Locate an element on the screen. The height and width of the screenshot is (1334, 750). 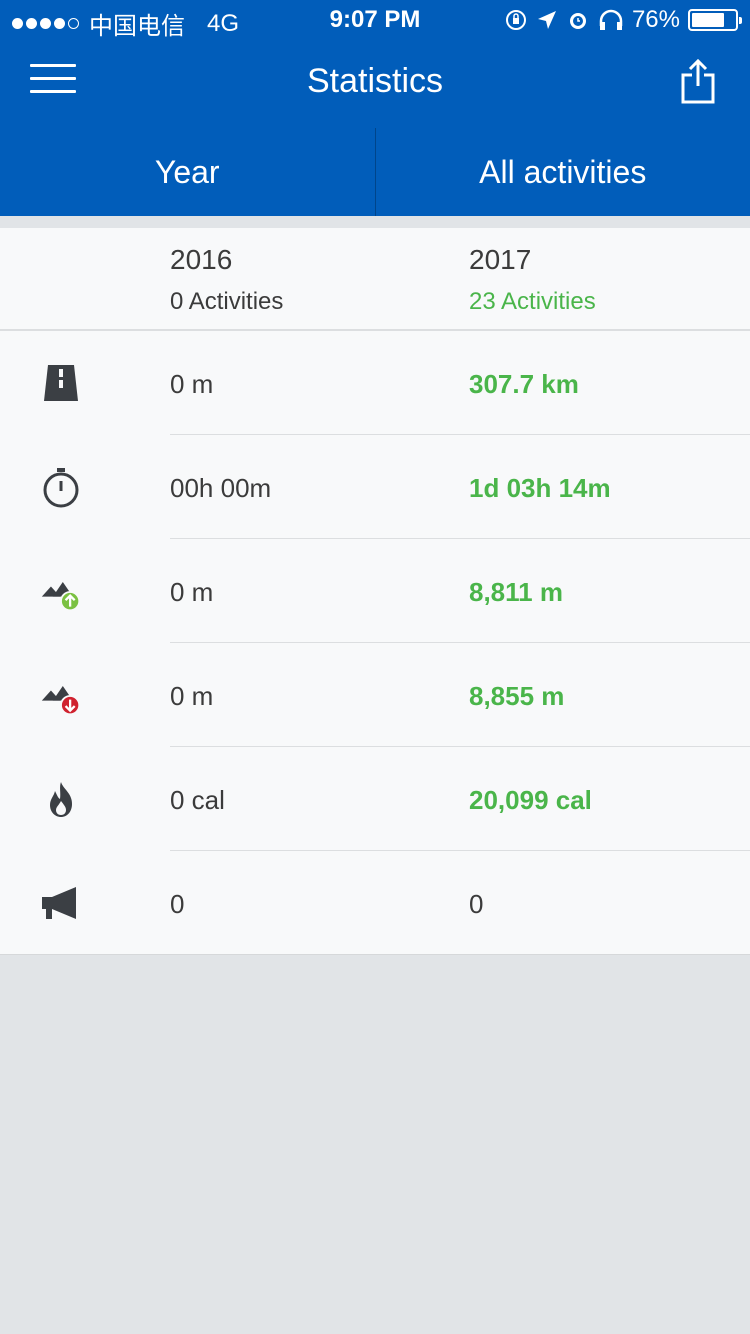
stat-row-elevation-gain: 0 m 8,811 m is located at coordinates (375, 591).